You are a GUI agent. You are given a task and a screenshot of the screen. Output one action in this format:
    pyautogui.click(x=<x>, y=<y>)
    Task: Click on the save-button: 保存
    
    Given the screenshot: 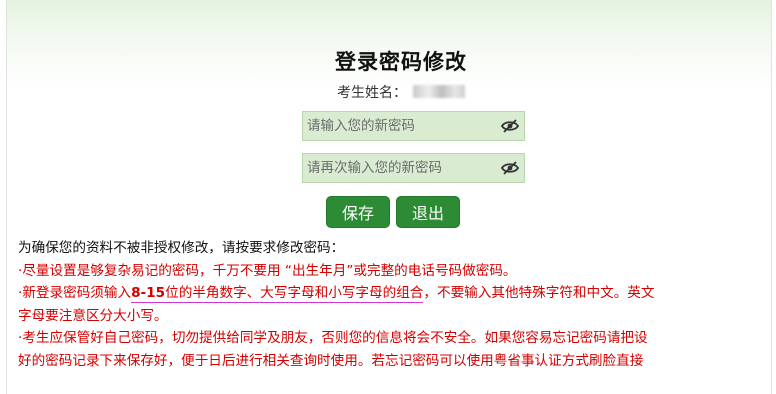 What is the action you would take?
    pyautogui.click(x=358, y=212)
    